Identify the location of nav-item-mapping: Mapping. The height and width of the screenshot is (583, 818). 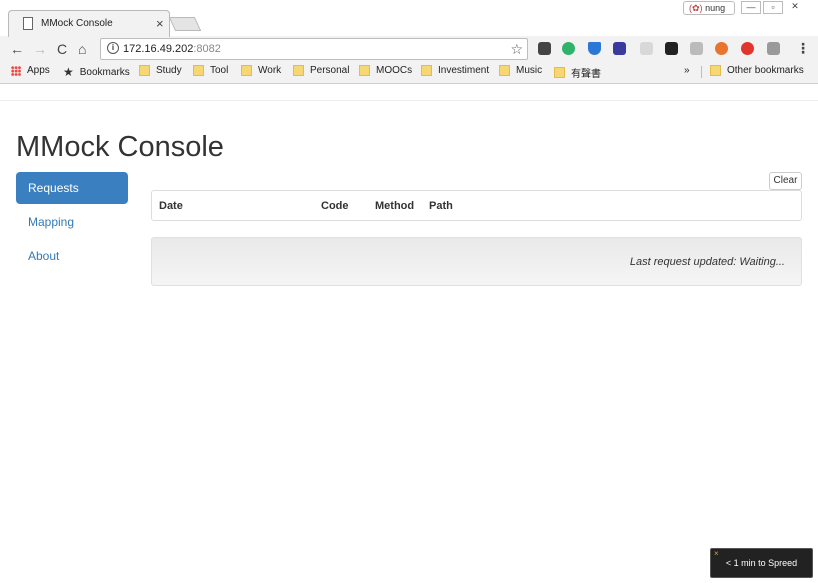
(72, 222).